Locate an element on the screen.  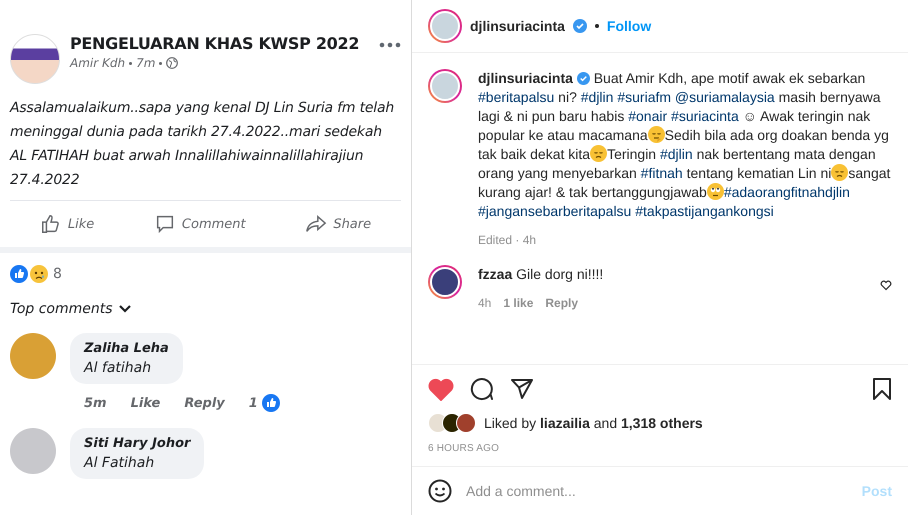
comment-time: 5m is located at coordinates (95, 403).